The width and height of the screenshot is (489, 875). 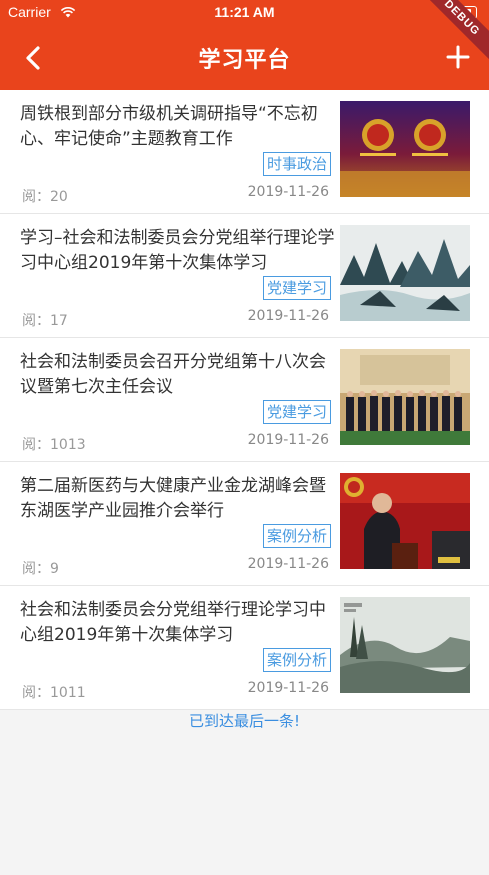 What do you see at coordinates (54, 445) in the screenshot?
I see `read-count: 阅：1013` at bounding box center [54, 445].